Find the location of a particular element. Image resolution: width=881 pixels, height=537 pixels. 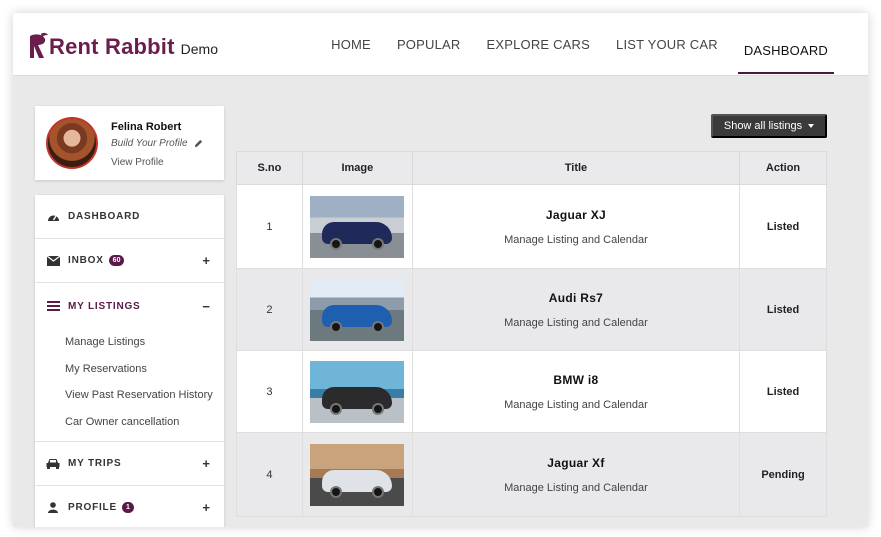

envelope-icon is located at coordinates (53, 261).